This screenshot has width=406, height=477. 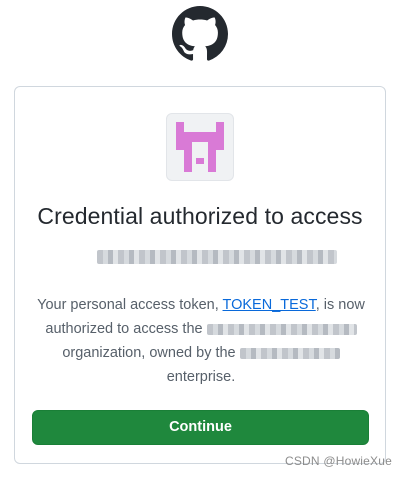 I want to click on description-line3: organization, owned by the, so click(x=149, y=353).